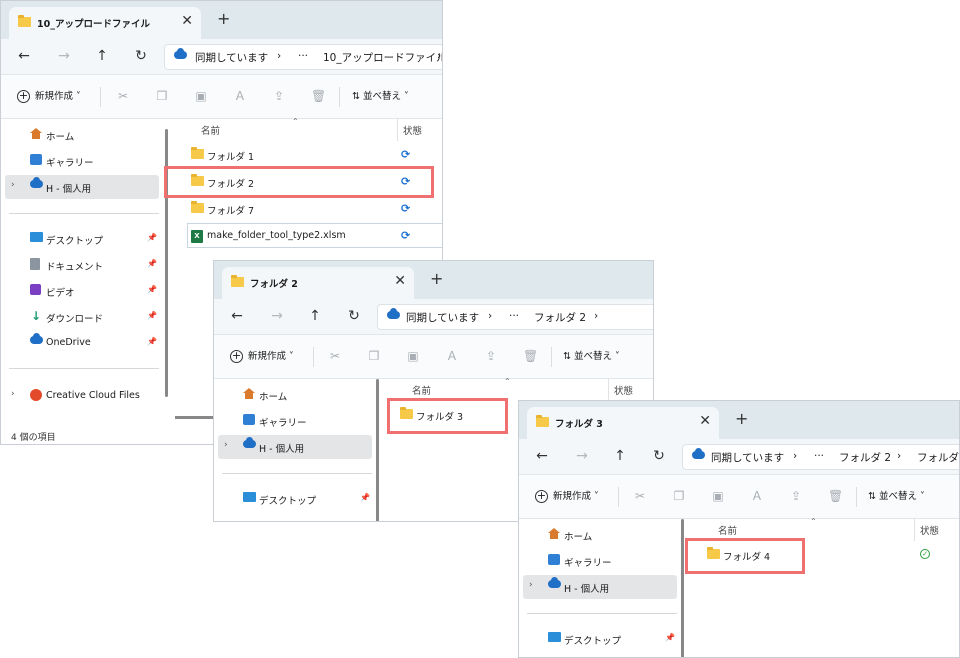  What do you see at coordinates (82, 396) in the screenshot?
I see `sidebar-item-creative-cloud: › Creative Cloud Files` at bounding box center [82, 396].